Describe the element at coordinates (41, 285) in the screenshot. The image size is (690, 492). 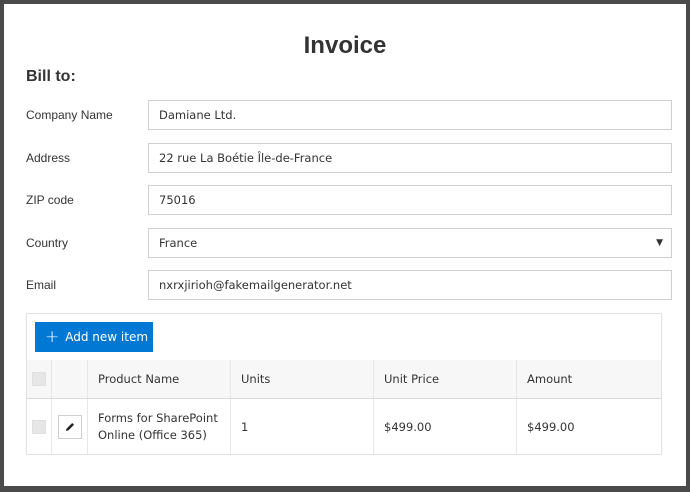
I see `email-label: Email` at that location.